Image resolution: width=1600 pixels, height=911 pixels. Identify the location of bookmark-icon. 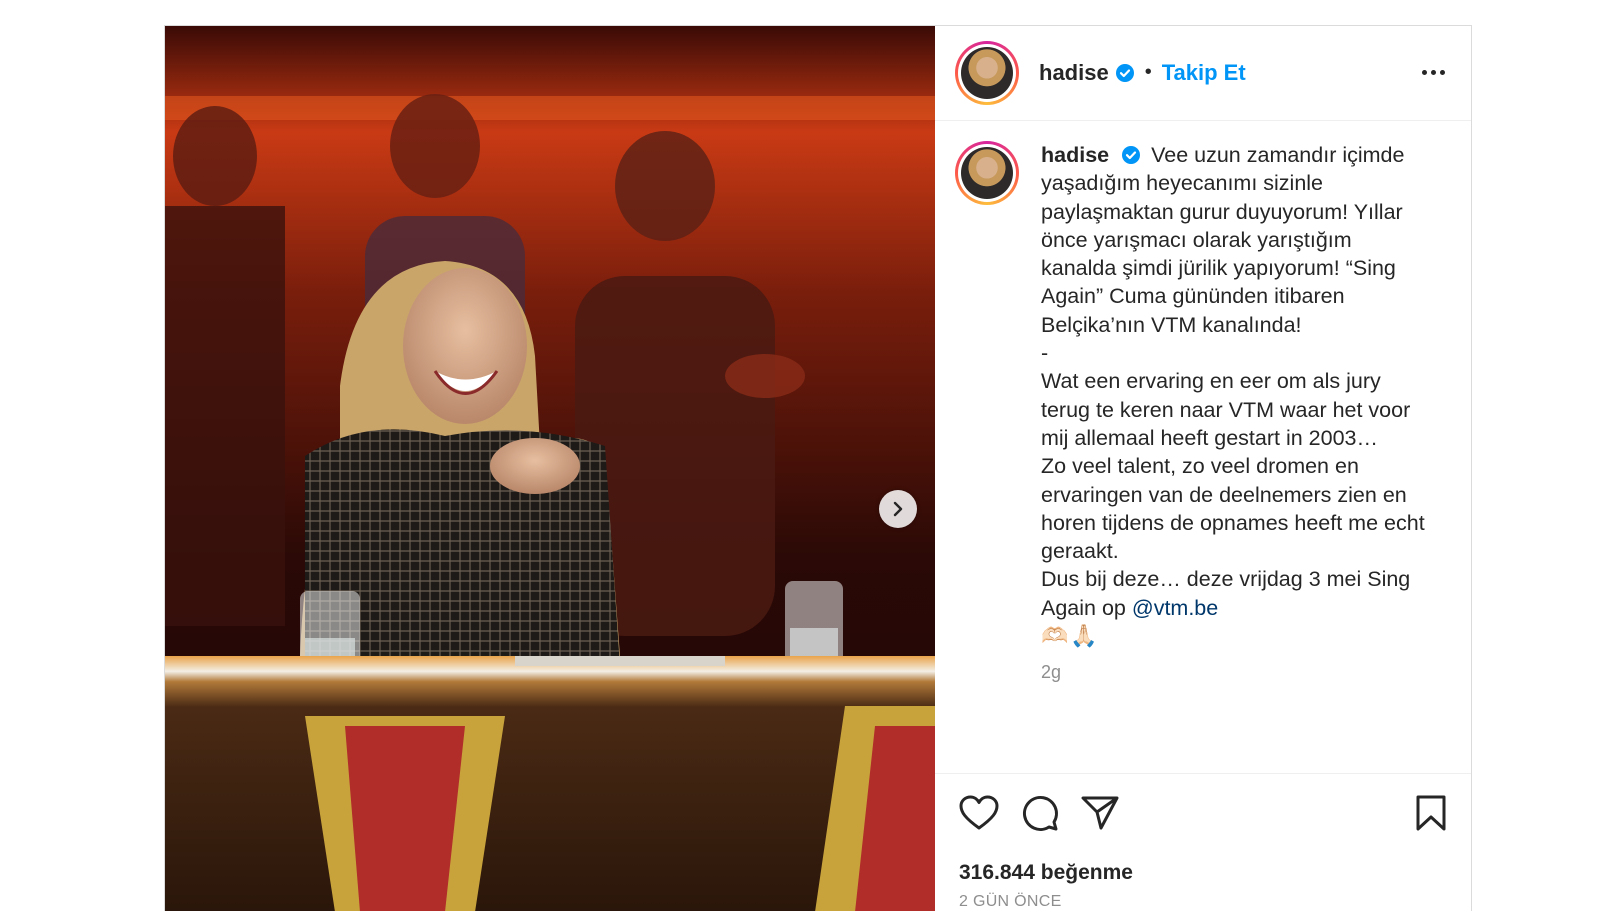
(1431, 813).